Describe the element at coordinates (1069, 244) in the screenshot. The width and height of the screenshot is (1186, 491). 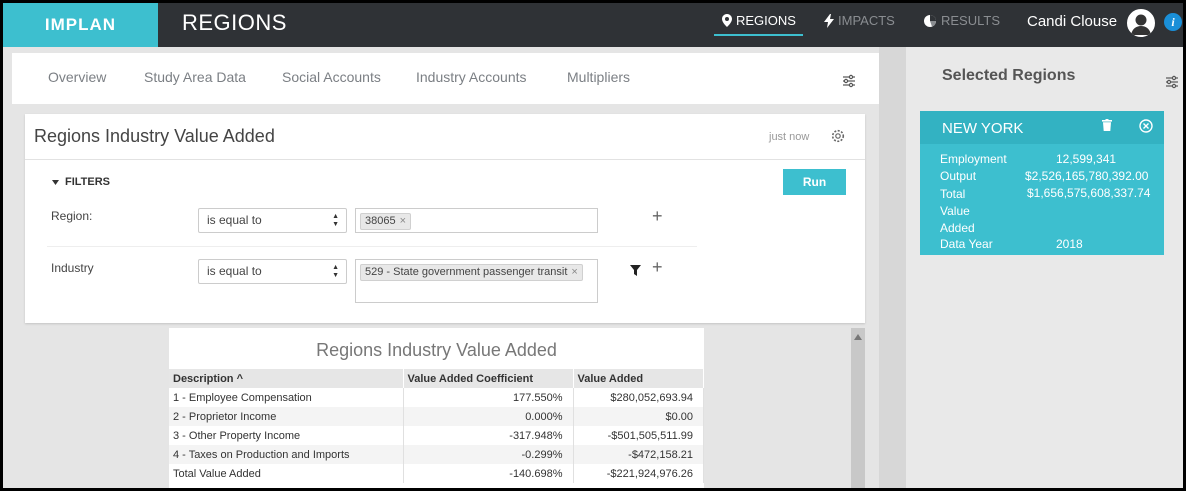
I see `stat-value-data-year: 2018` at that location.